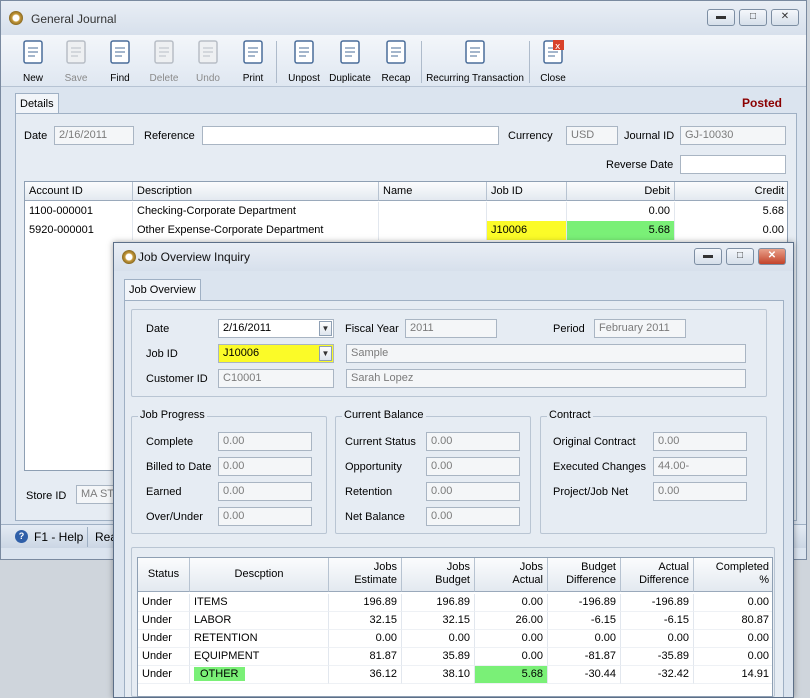 This screenshot has width=810, height=698. What do you see at coordinates (276, 378) in the screenshot?
I see `customer-id-field: C10001` at bounding box center [276, 378].